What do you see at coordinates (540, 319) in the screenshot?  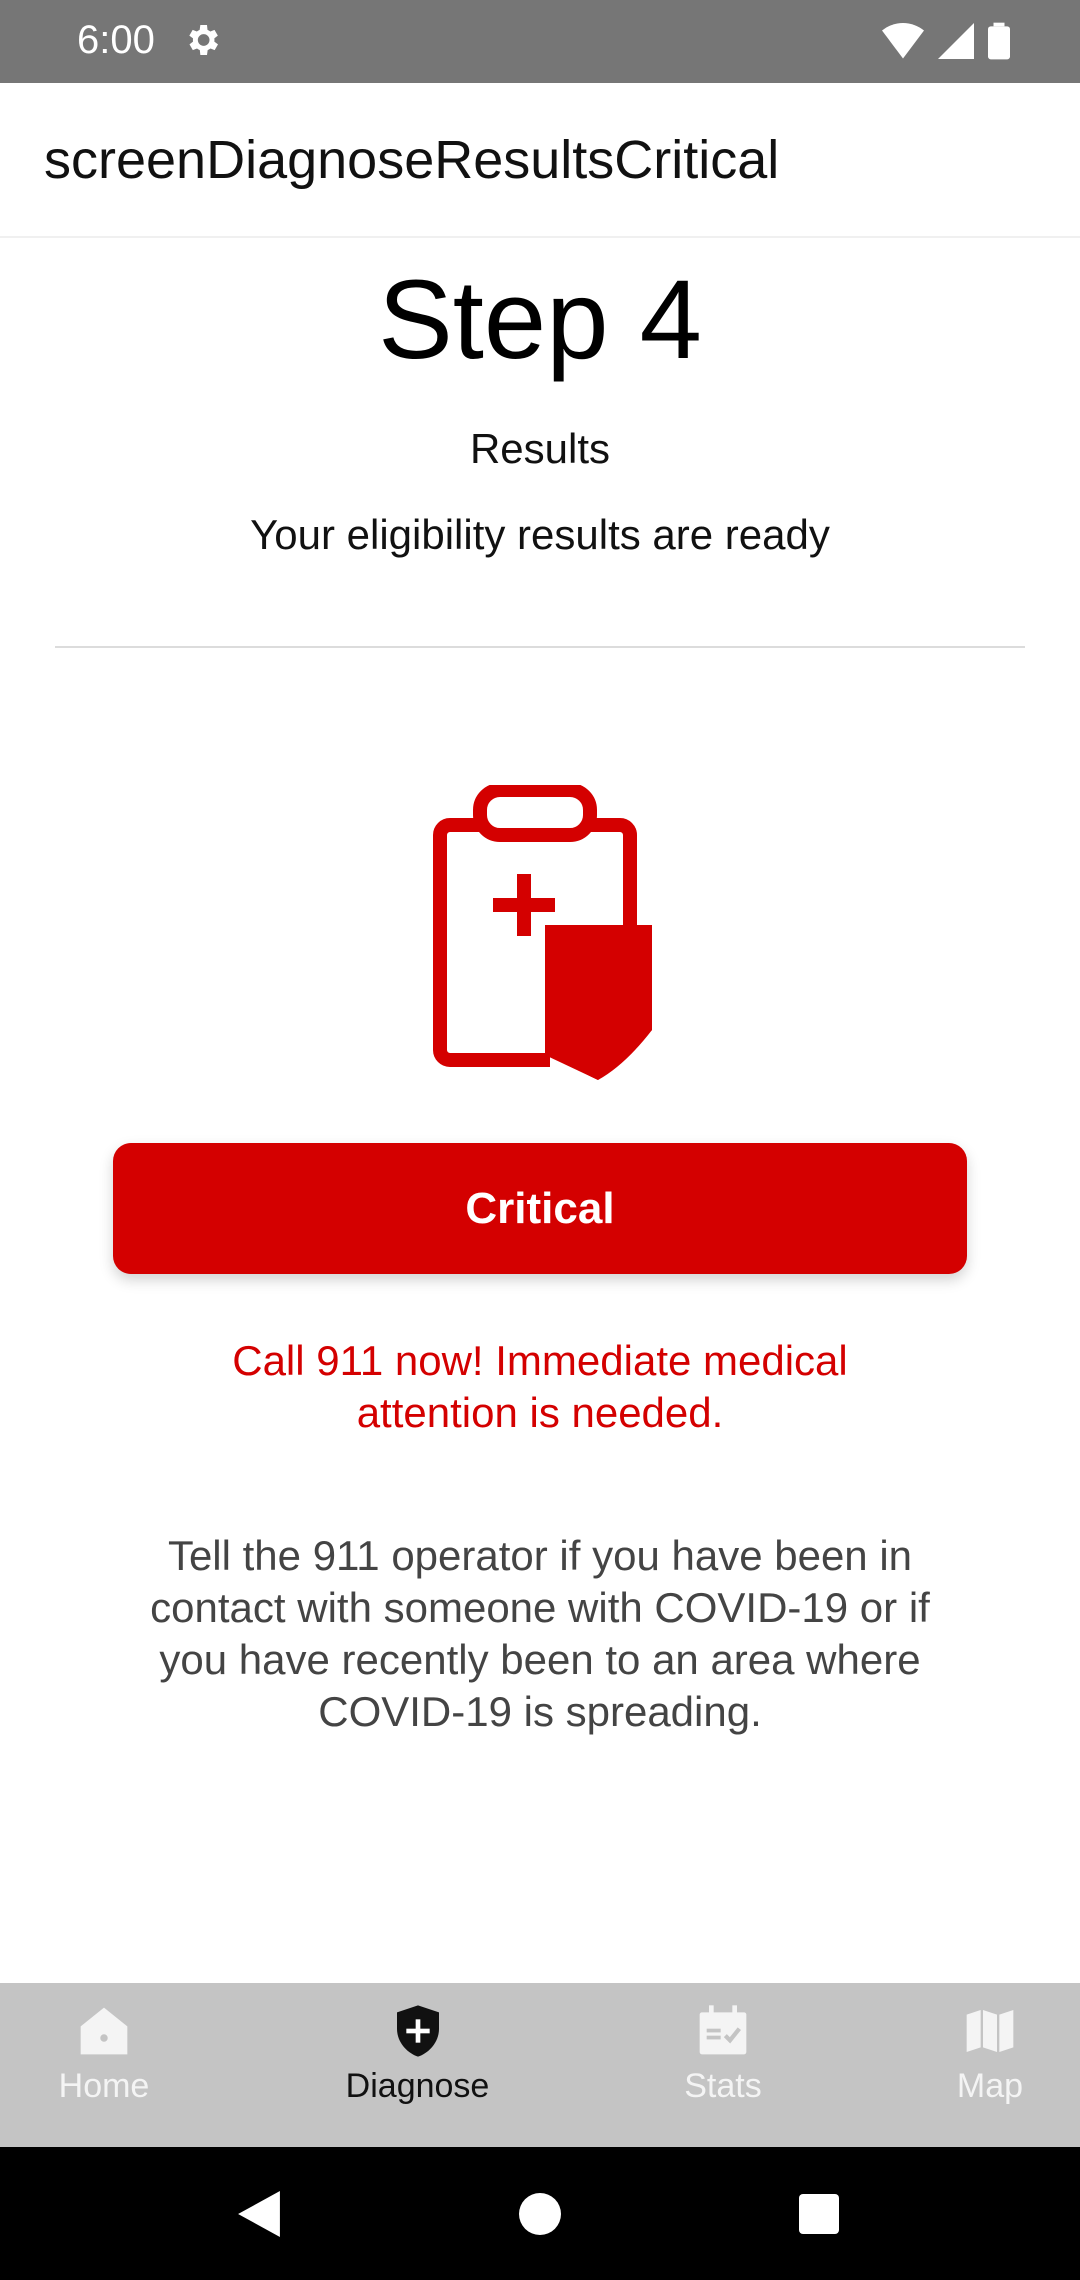 I see `step-title: Step 4` at bounding box center [540, 319].